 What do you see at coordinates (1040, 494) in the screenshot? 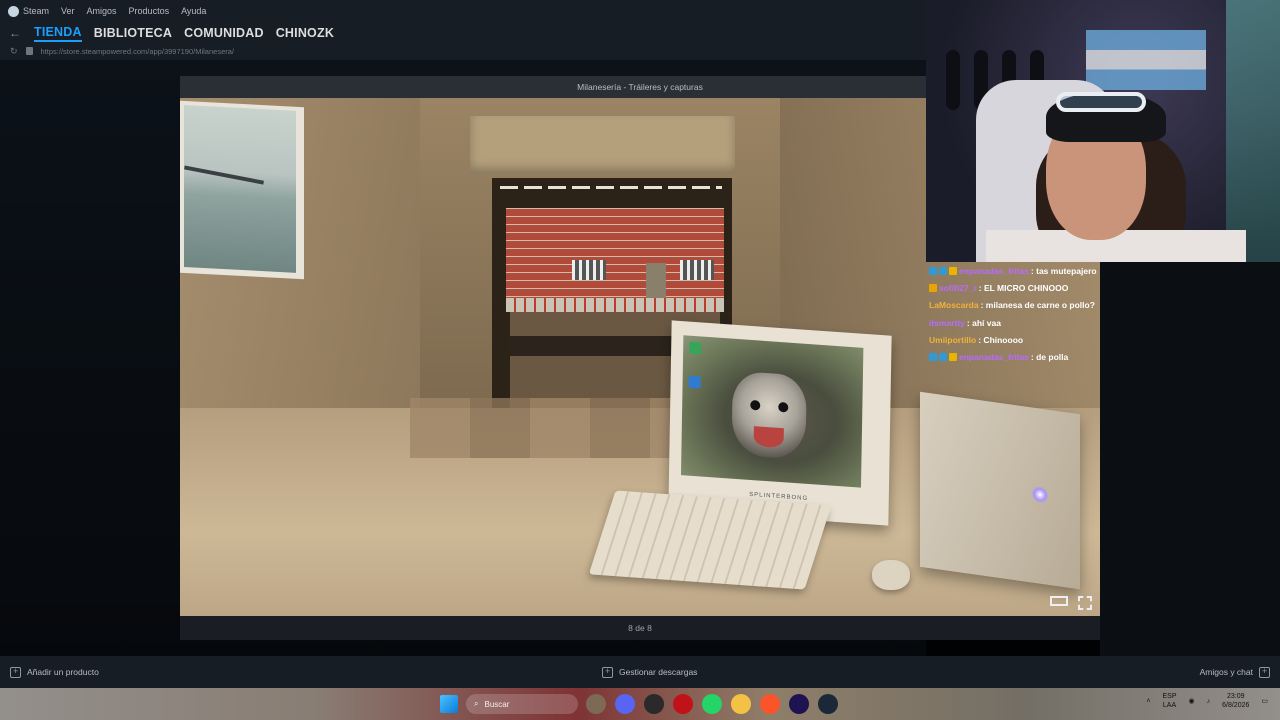
I see `scene-power-light` at bounding box center [1040, 494].